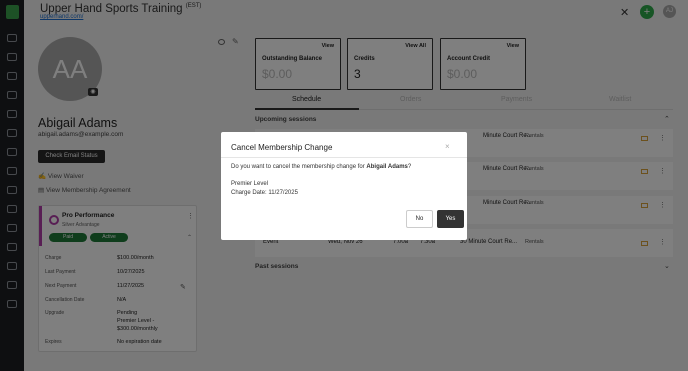 The image size is (688, 371). What do you see at coordinates (344, 157) in the screenshot?
I see `dialog-divider` at bounding box center [344, 157].